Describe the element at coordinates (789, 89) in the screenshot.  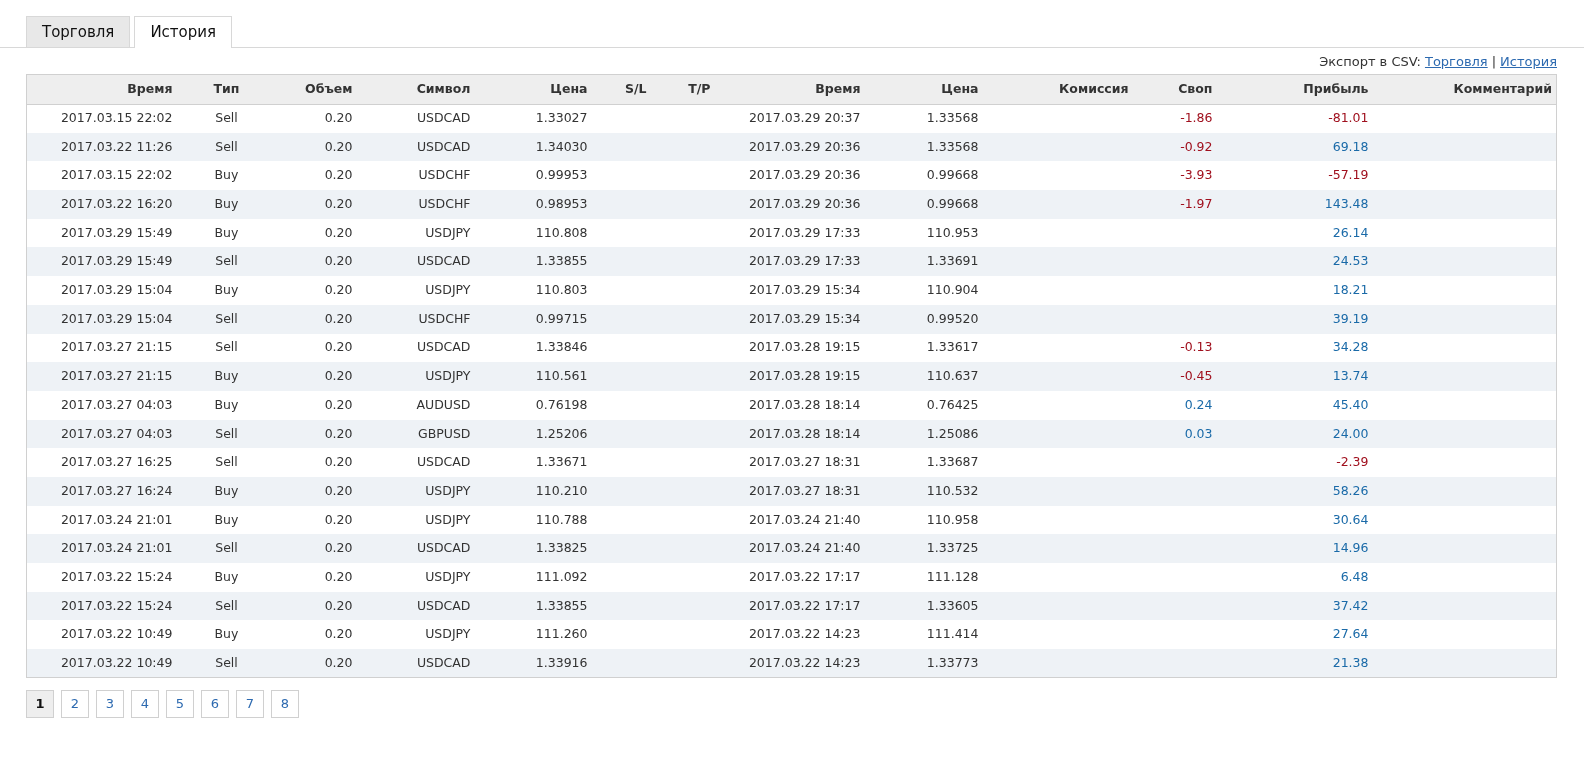
I see `column-header: Время` at that location.